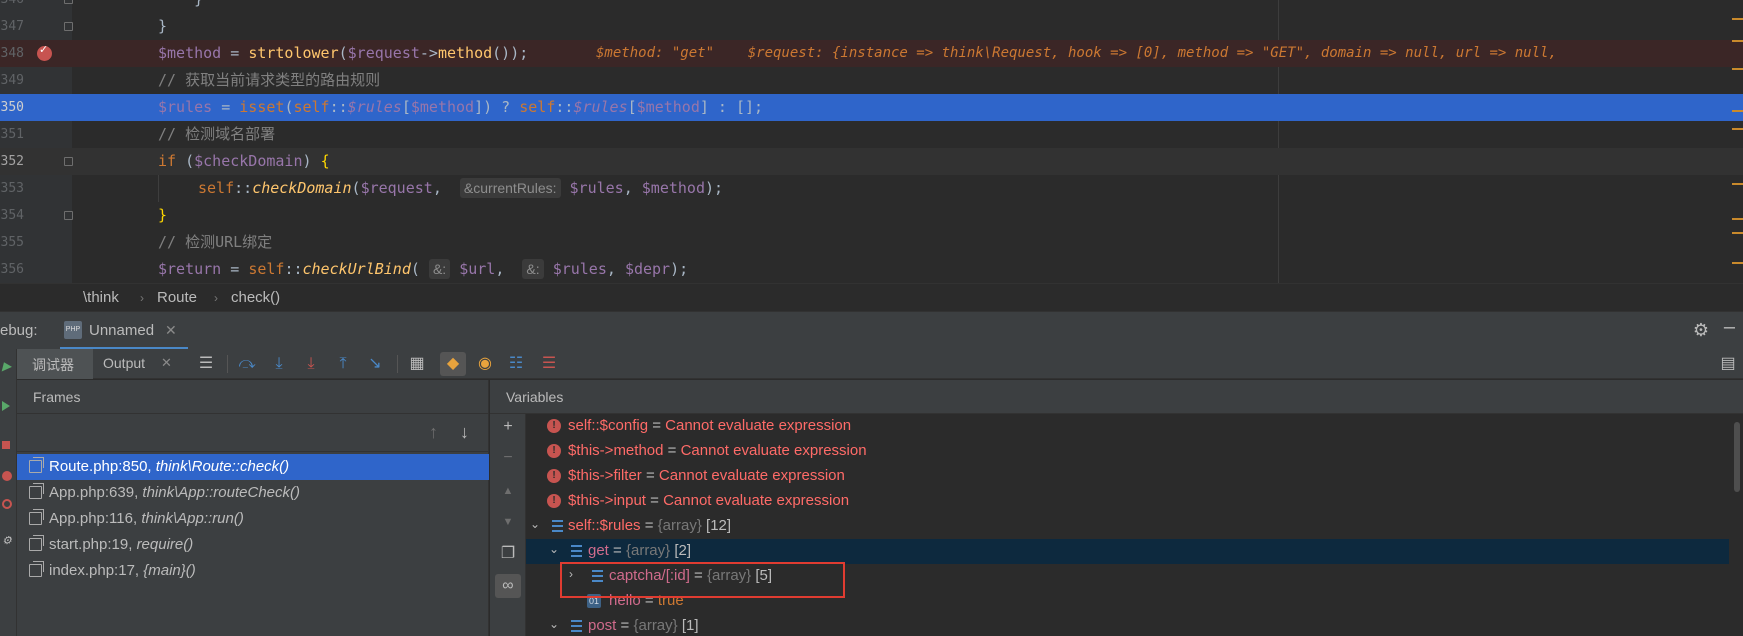 The image size is (1743, 636). Describe the element at coordinates (253, 397) in the screenshot. I see `frames-header: Frames` at that location.